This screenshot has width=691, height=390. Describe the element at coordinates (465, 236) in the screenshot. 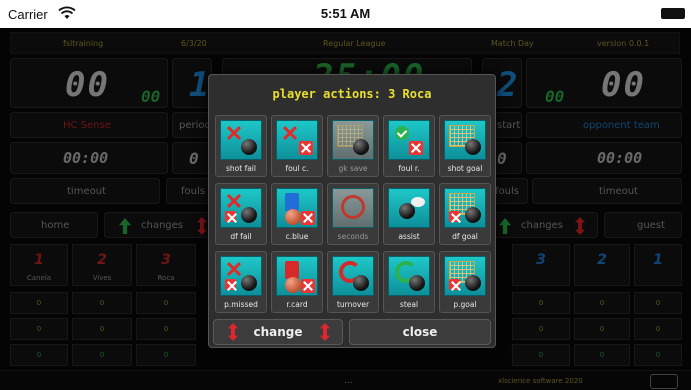

I see `action-label: df goal` at that location.